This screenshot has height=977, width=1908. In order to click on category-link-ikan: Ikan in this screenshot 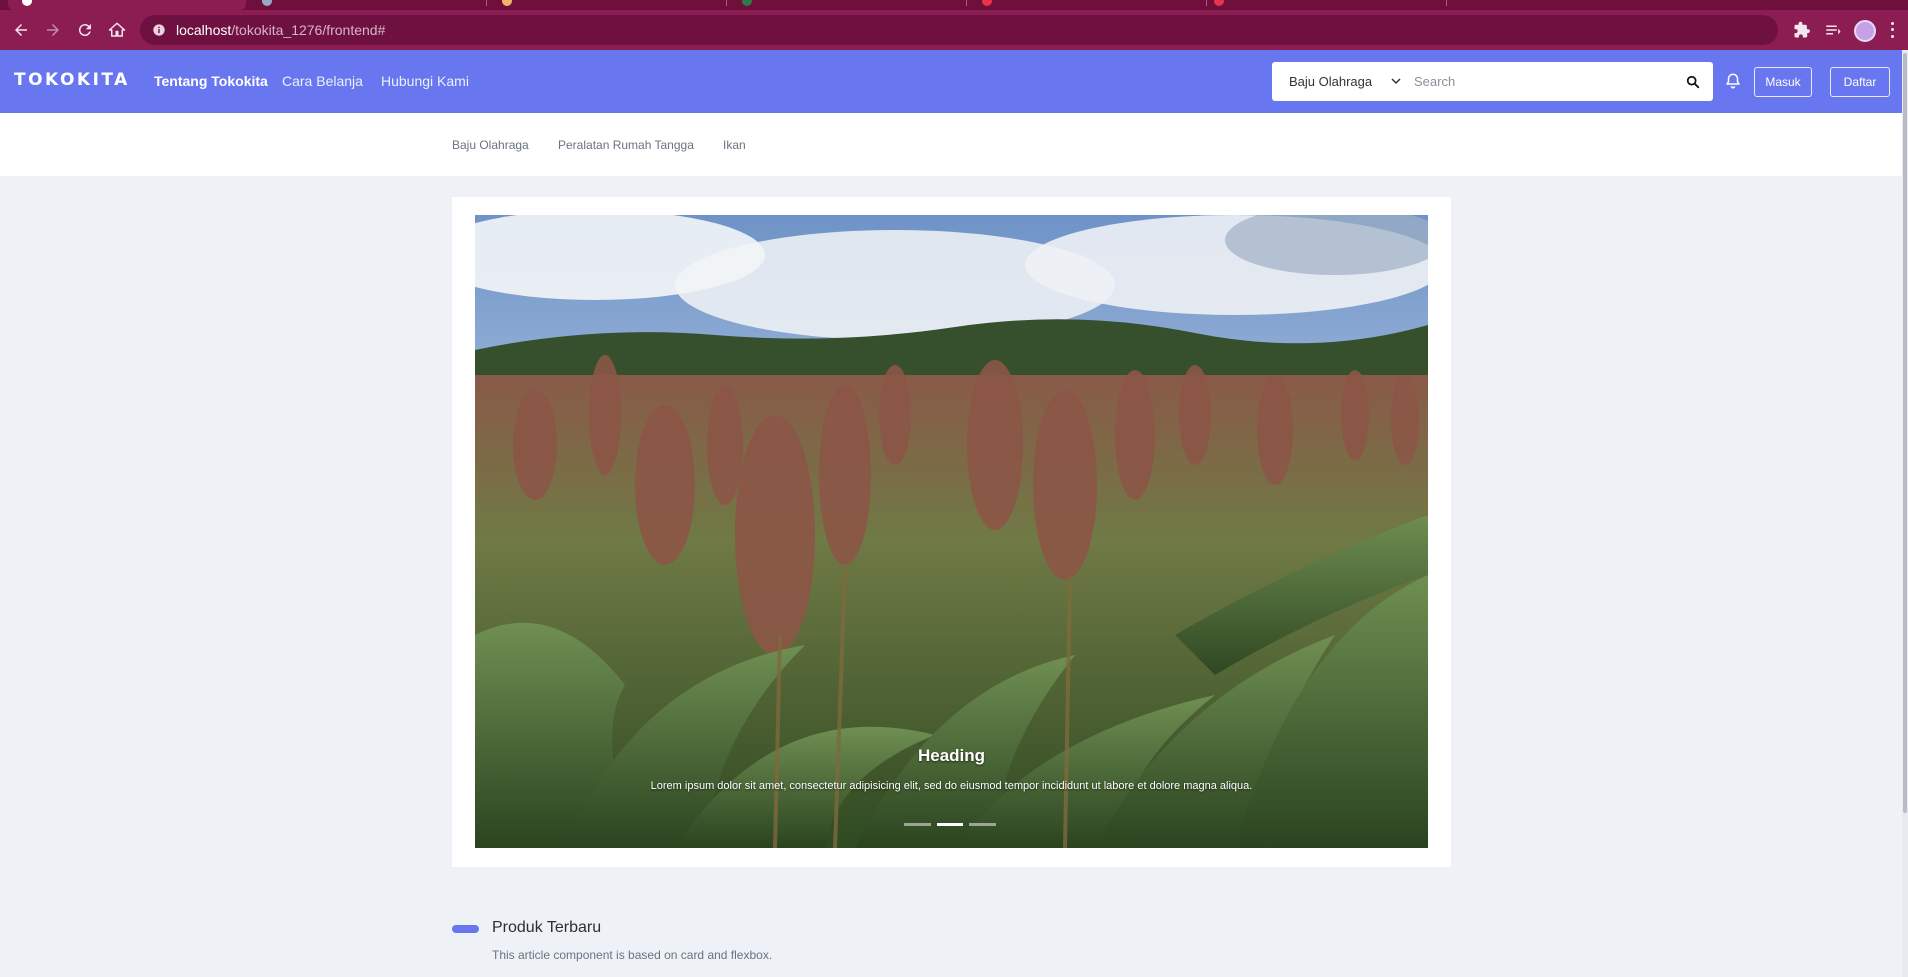, I will do `click(734, 145)`.